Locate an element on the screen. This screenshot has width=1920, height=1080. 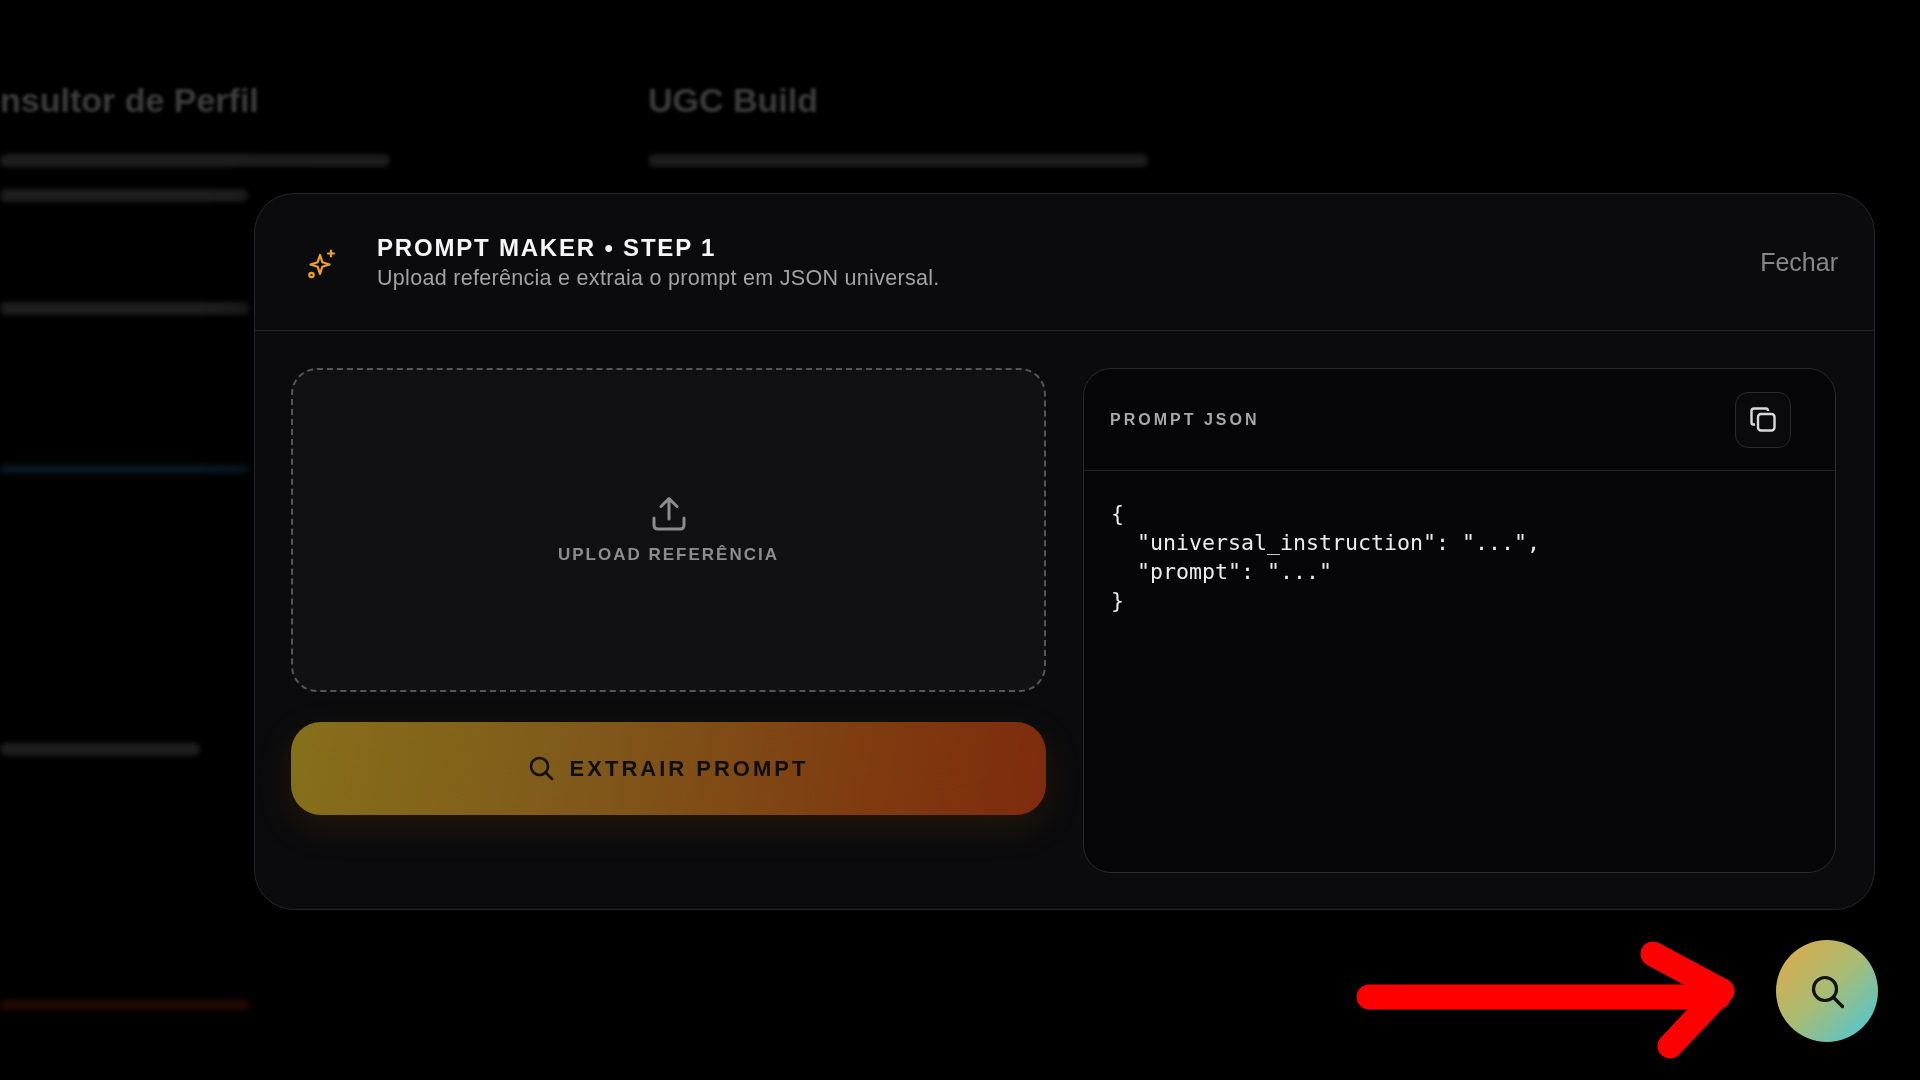
panel-title: PROMPT JSON is located at coordinates (1185, 419).